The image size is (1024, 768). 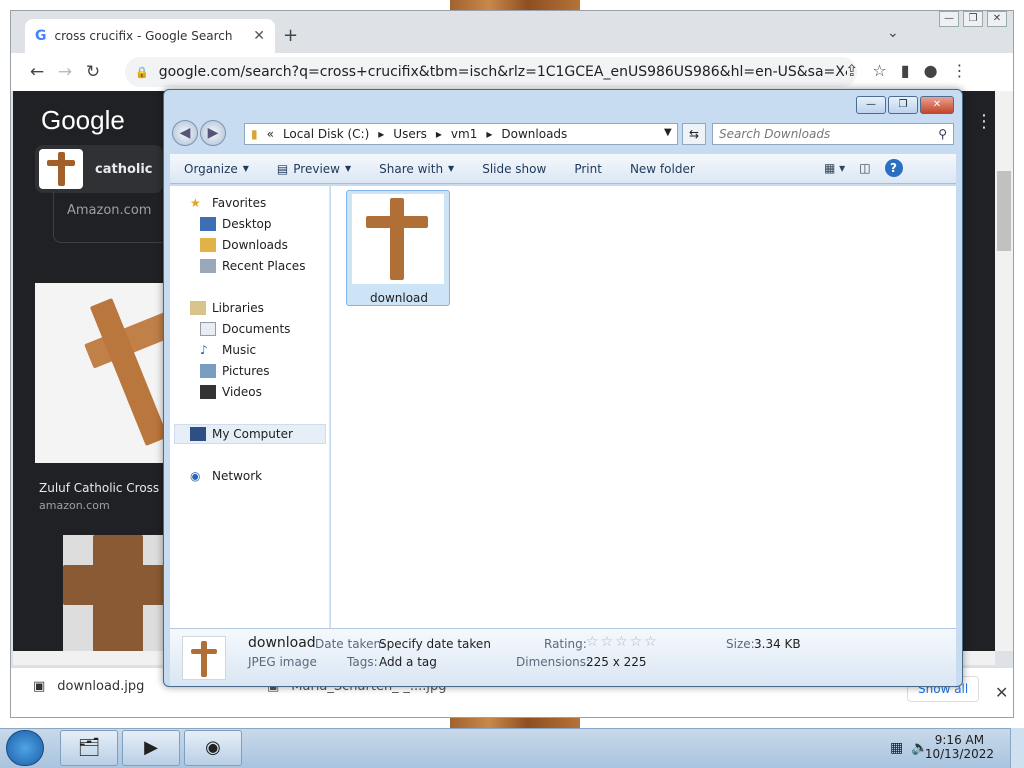 I want to click on taskbar-media-player-icon: ▶, so click(x=151, y=748).